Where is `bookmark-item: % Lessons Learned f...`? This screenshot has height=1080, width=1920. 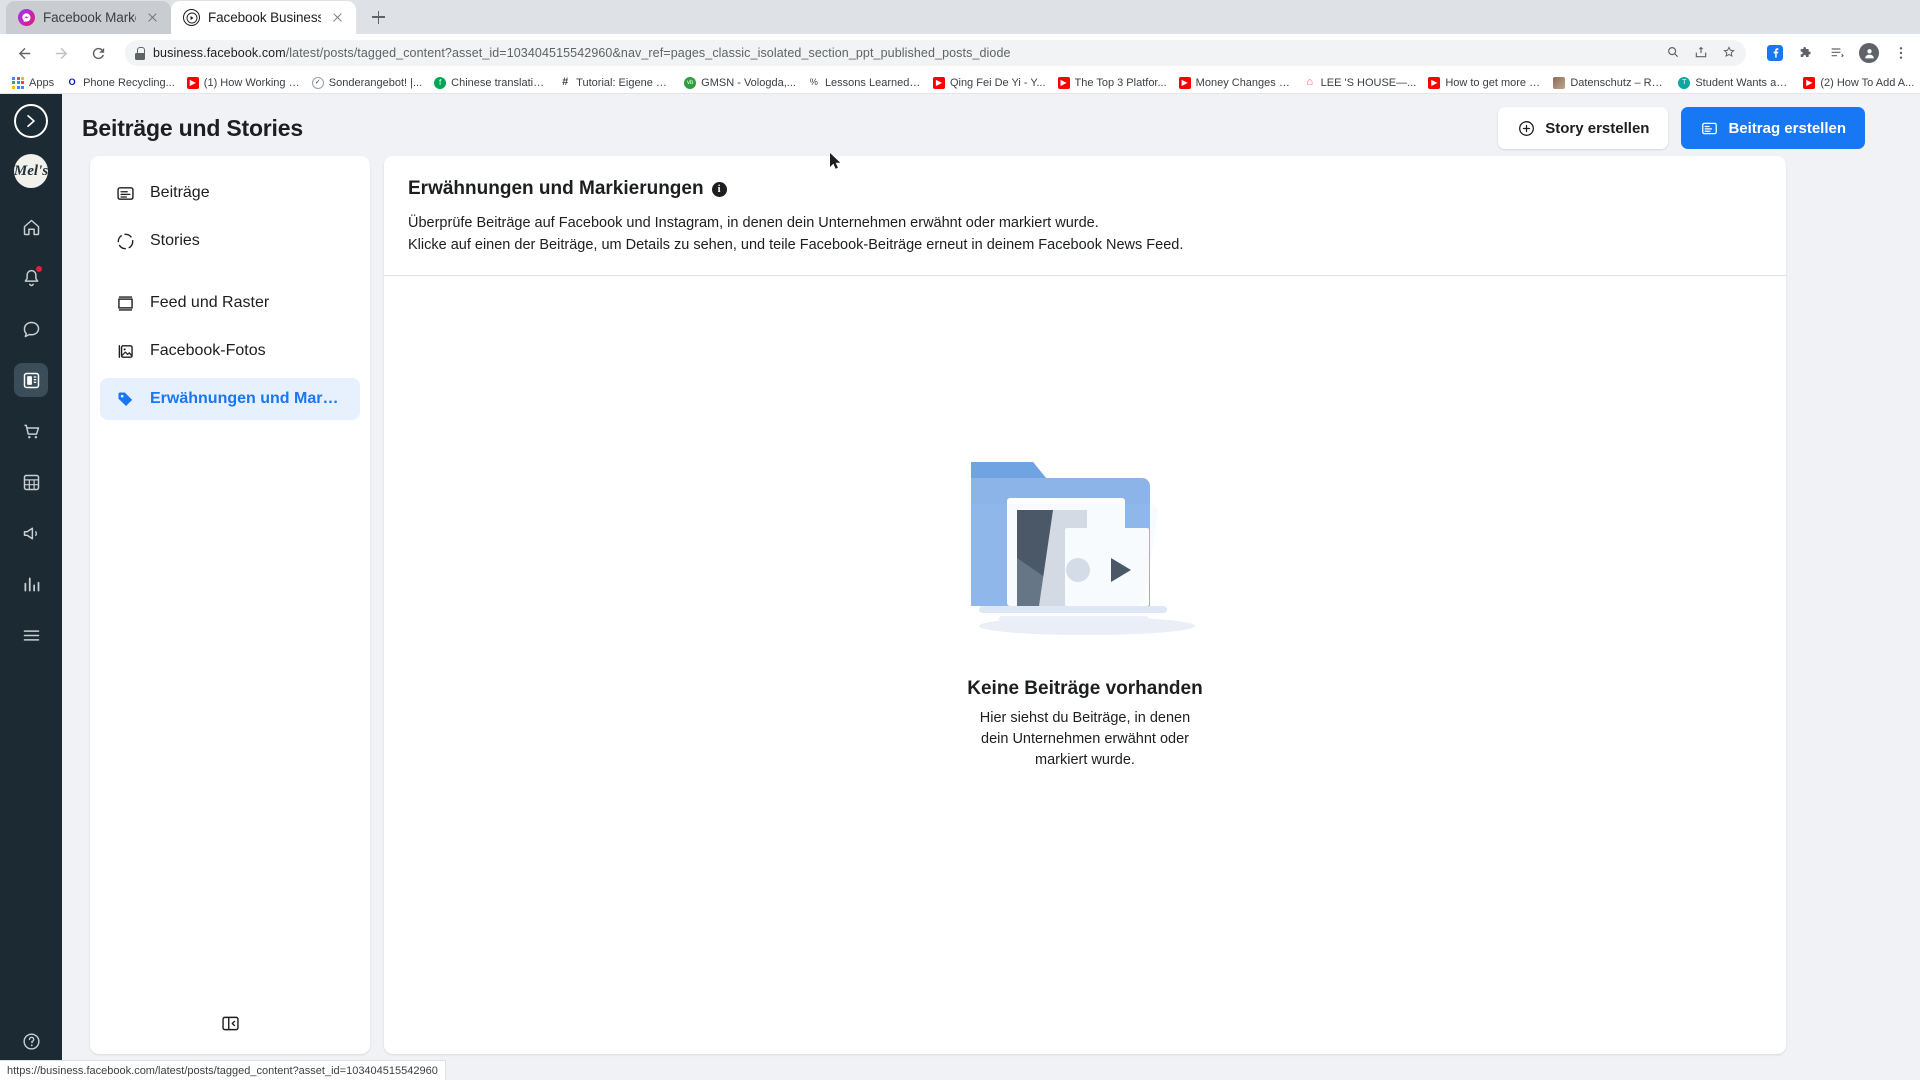 bookmark-item: % Lessons Learned f... is located at coordinates (864, 83).